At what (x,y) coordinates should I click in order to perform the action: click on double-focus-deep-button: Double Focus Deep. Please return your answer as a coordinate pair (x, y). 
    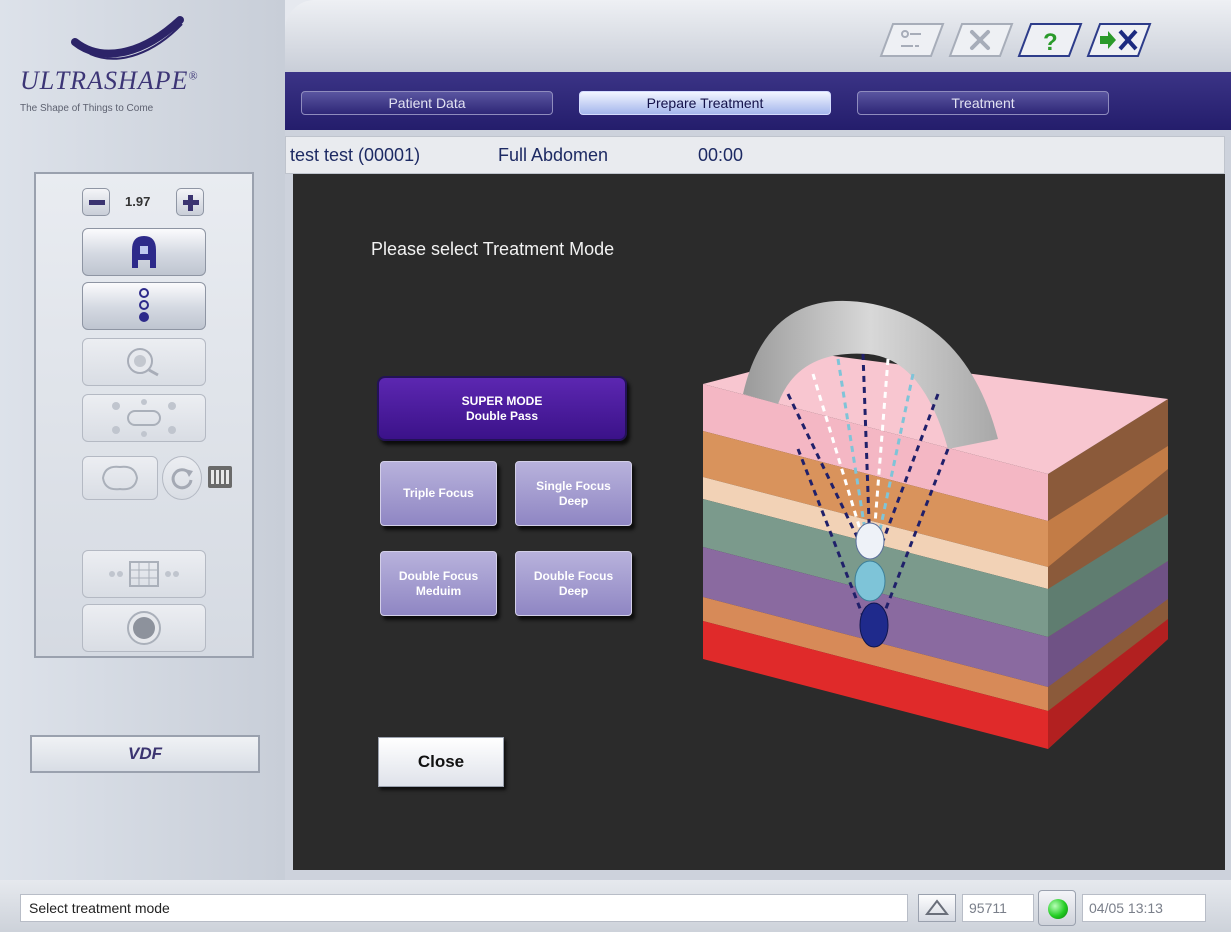
    Looking at the image, I should click on (573, 583).